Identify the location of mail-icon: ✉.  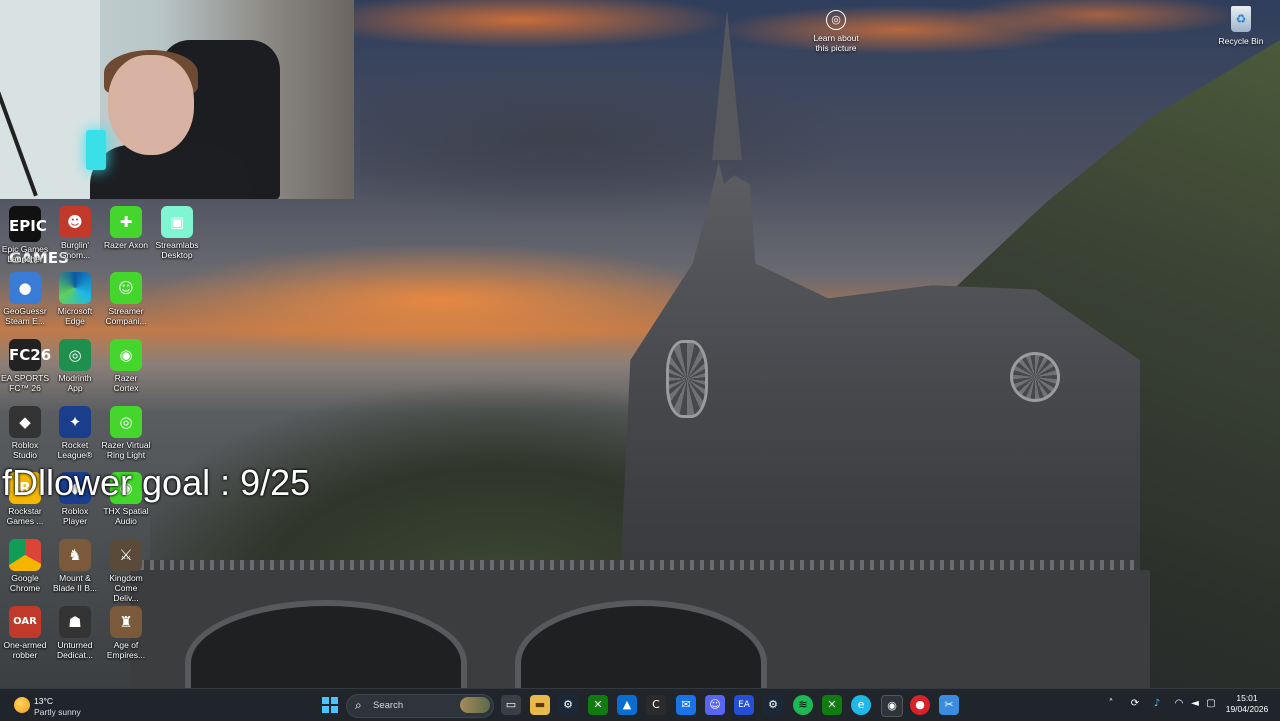
(686, 705).